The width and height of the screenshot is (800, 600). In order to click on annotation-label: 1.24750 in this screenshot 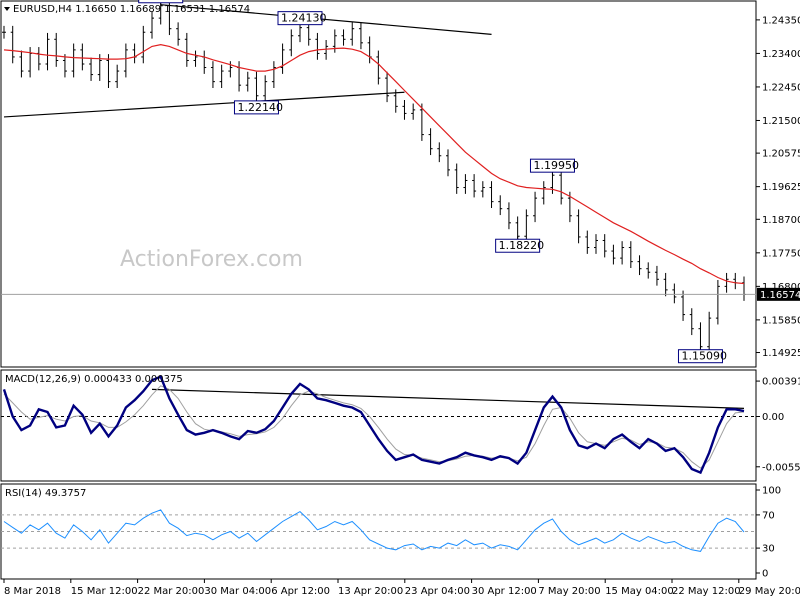, I will do `click(165, 1)`.